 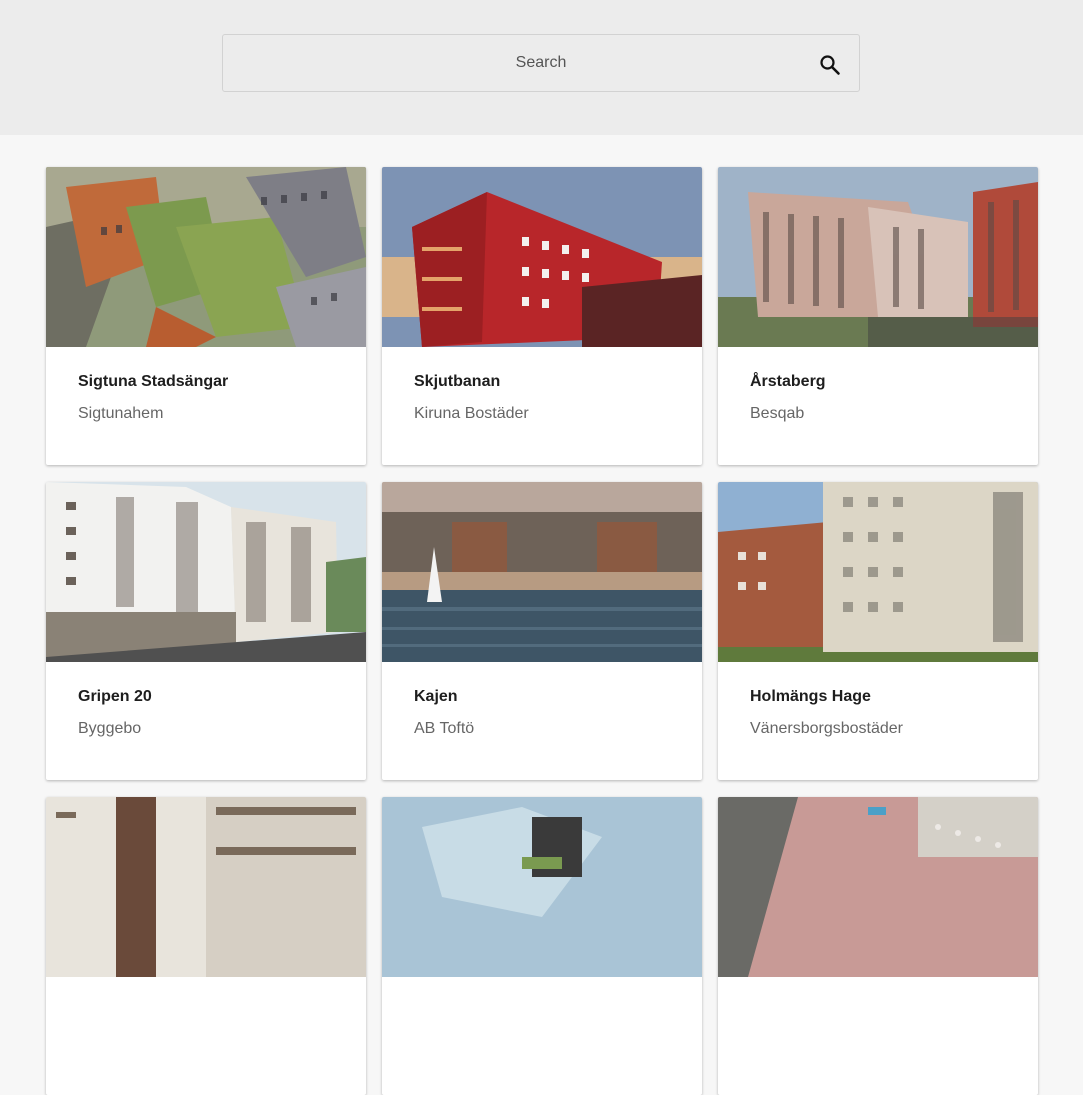 I want to click on project-company: Sigtunahem, so click(x=121, y=413).